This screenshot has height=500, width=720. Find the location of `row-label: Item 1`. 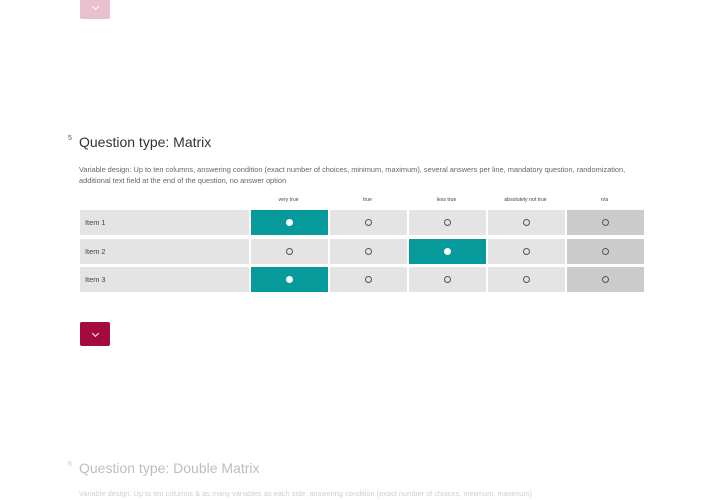

row-label: Item 1 is located at coordinates (164, 222).